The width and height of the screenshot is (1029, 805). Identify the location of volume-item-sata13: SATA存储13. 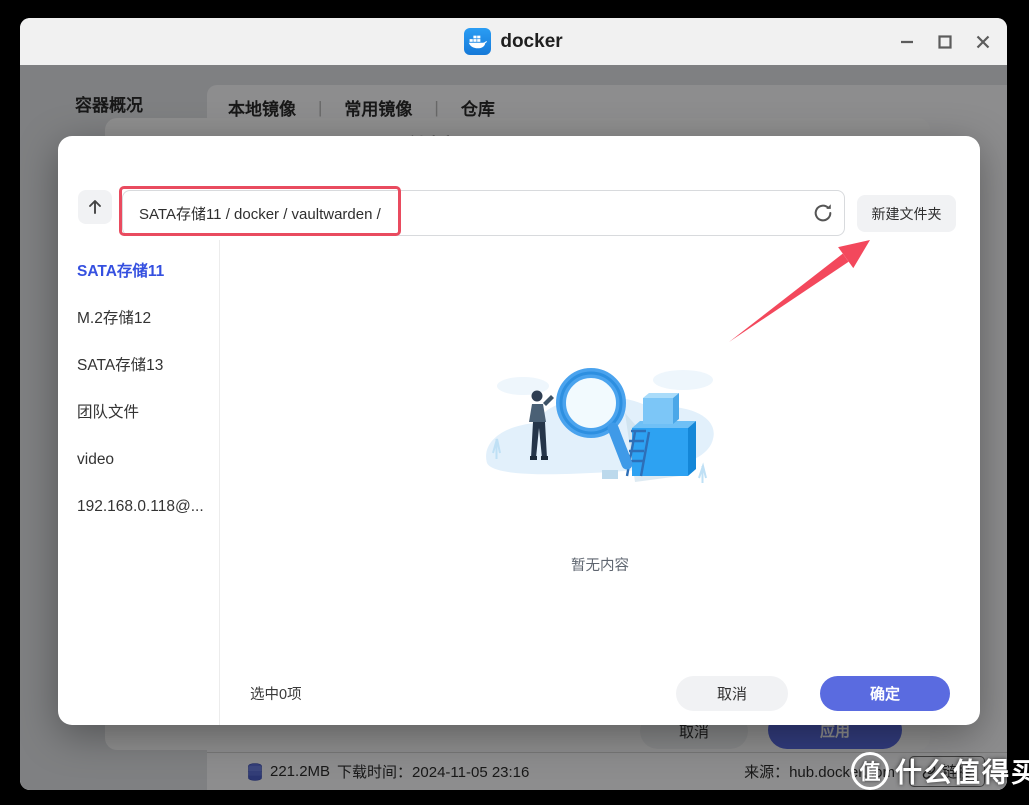
(148, 365).